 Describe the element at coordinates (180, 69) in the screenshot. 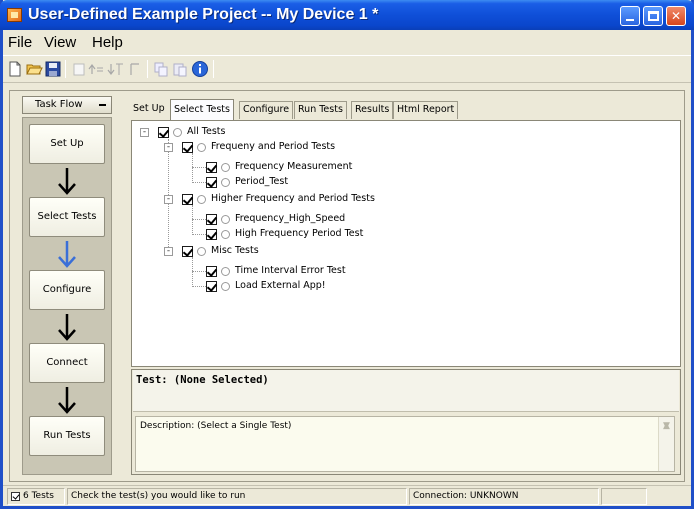

I see `paste-icon` at that location.